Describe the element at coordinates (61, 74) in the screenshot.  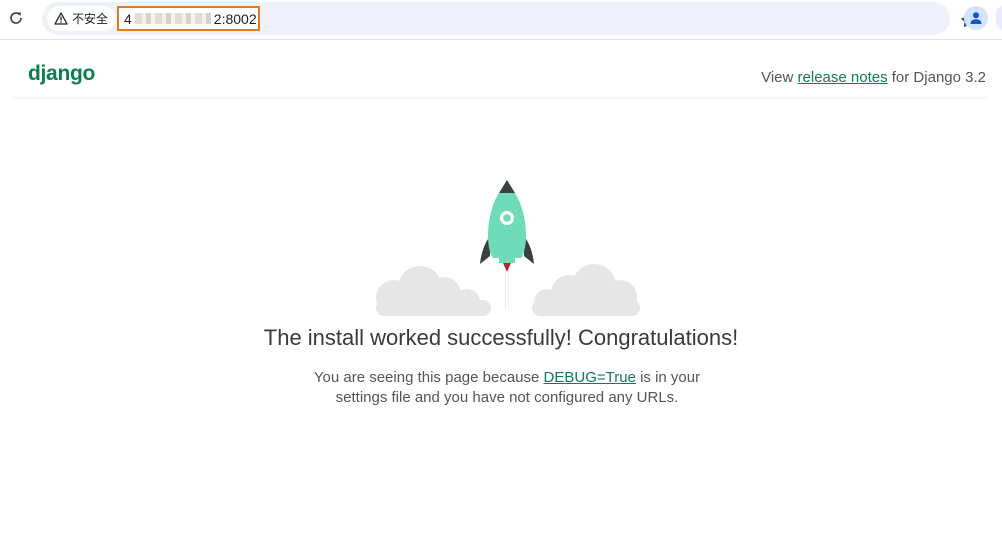
I see `django-logo: django` at that location.